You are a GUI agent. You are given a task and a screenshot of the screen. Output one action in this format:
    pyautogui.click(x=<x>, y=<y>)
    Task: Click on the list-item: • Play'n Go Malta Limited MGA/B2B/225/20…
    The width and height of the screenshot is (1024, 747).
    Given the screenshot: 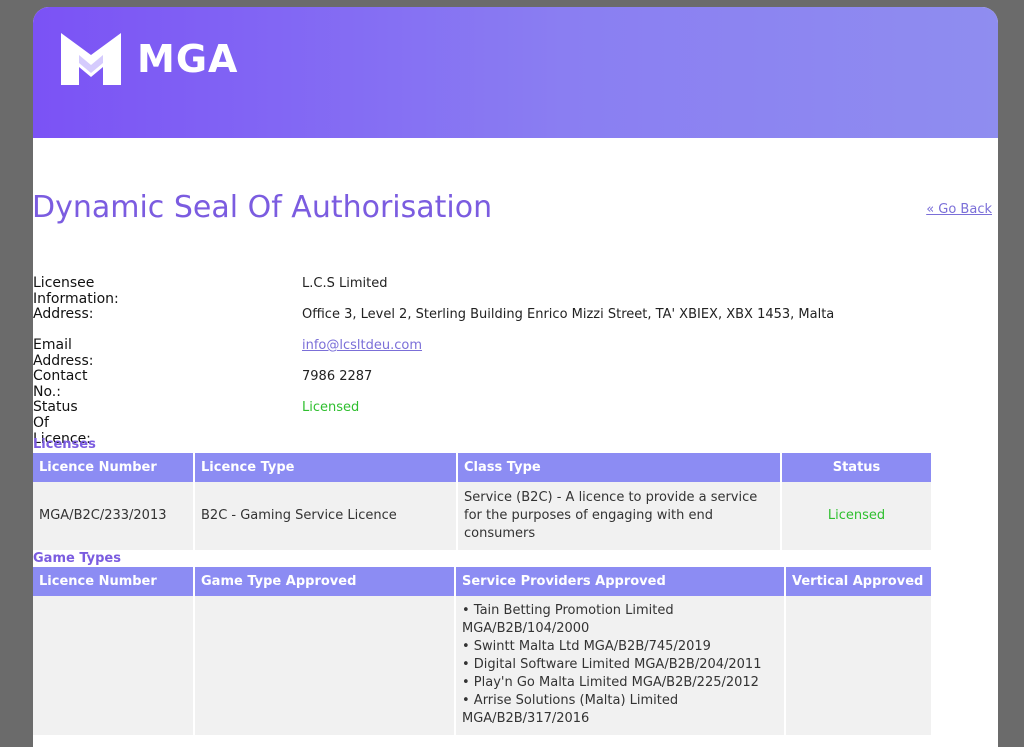 What is the action you would take?
    pyautogui.click(x=610, y=682)
    